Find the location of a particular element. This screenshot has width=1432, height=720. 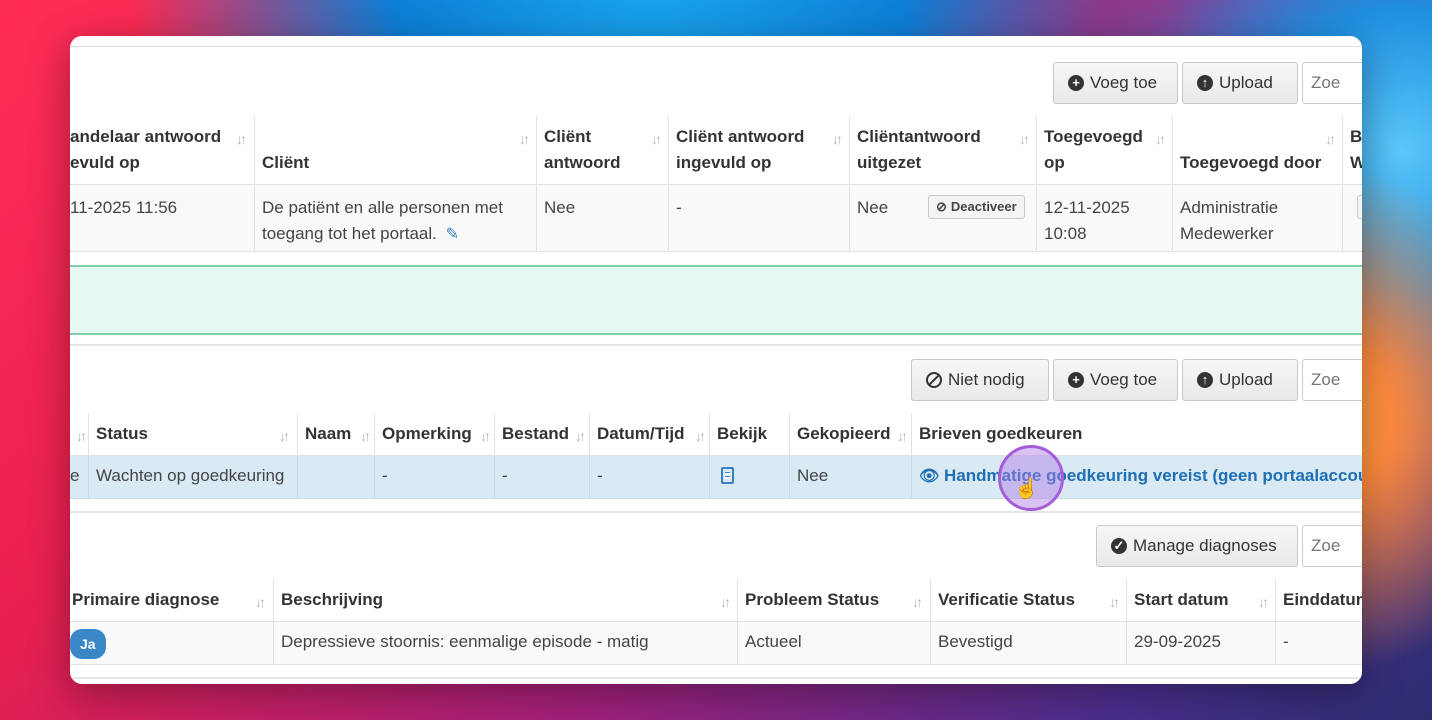

header-toegevoegd-door: Toegevoegd door ↓↑ is located at coordinates (1258, 150).